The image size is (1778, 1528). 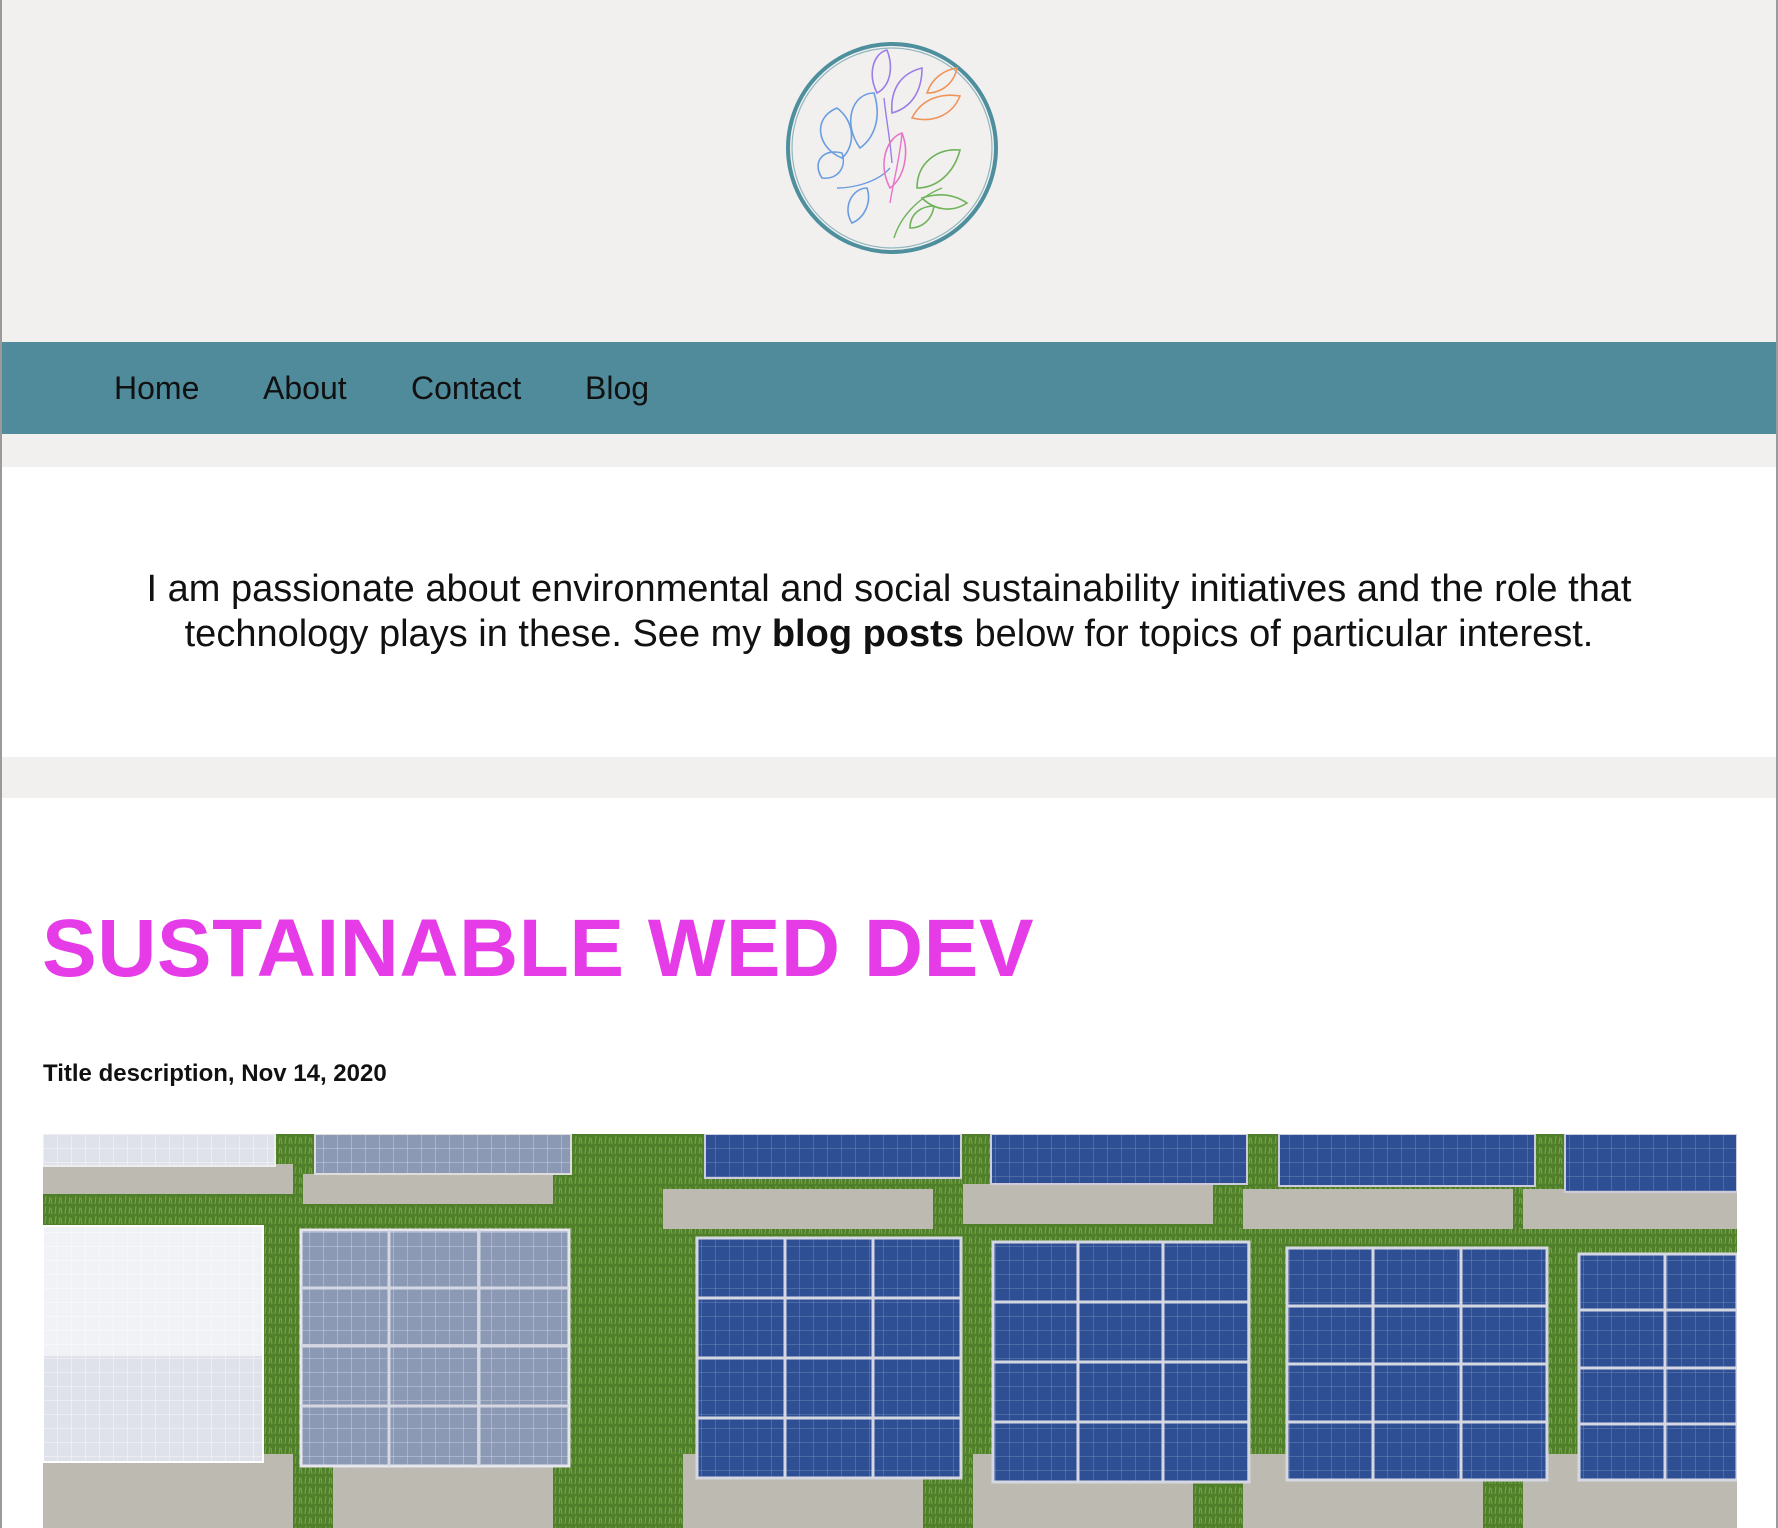 What do you see at coordinates (215, 1073) in the screenshot?
I see `post-meta: Title description, Nov 14, 2020` at bounding box center [215, 1073].